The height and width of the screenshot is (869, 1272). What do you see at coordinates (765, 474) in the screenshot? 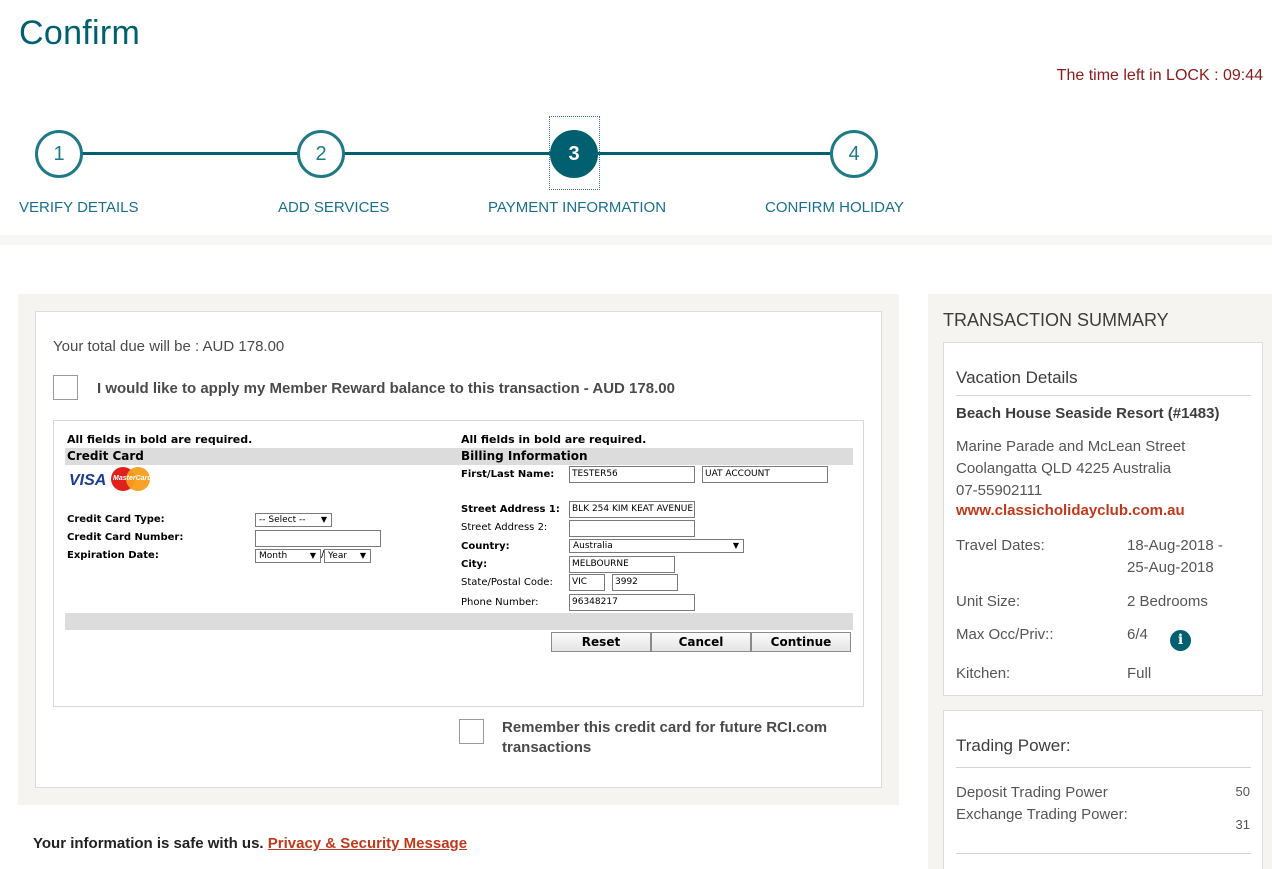
I see `last-name-input: UAT ACCOUNT` at bounding box center [765, 474].